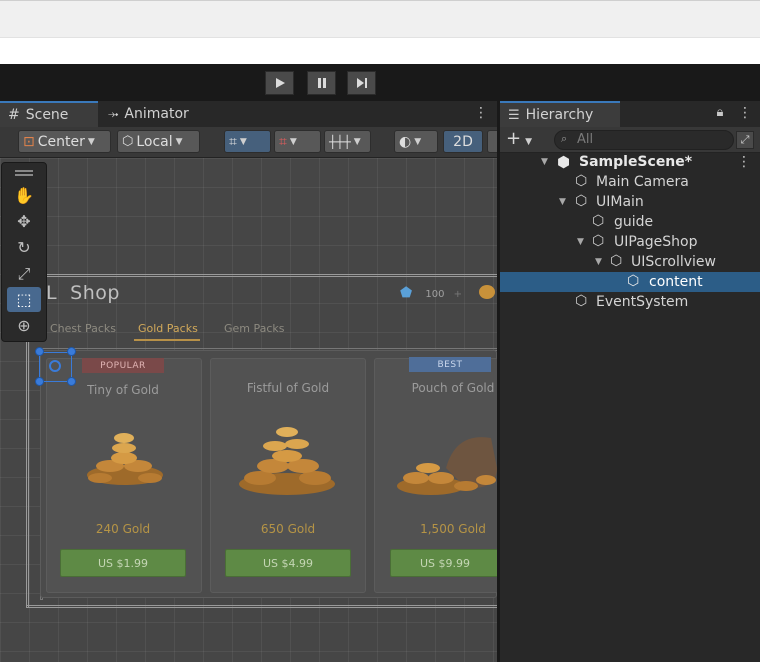 This screenshot has width=760, height=662. What do you see at coordinates (113, 114) in the screenshot?
I see `animator-icon: ⤞` at bounding box center [113, 114].